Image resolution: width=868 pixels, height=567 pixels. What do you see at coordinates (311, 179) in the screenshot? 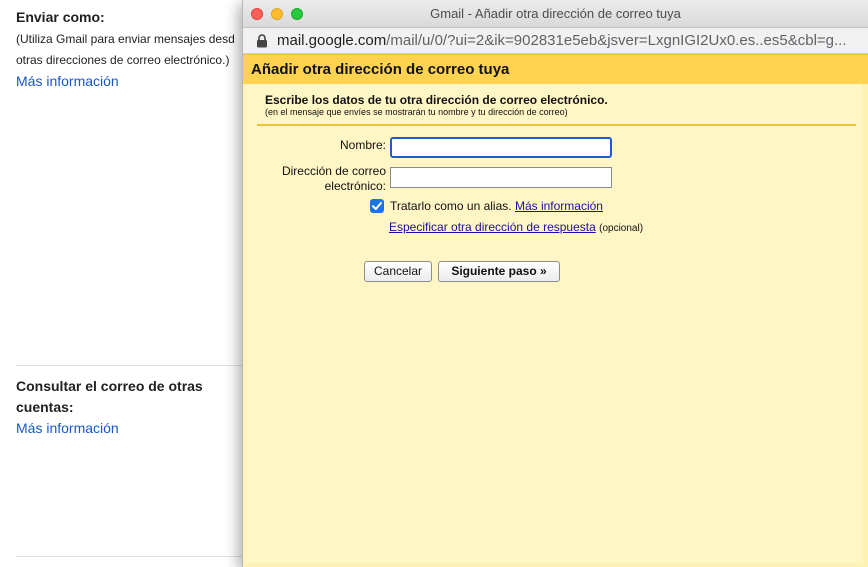
I see `email-label: Dirección de correo electrónico:` at bounding box center [311, 179].